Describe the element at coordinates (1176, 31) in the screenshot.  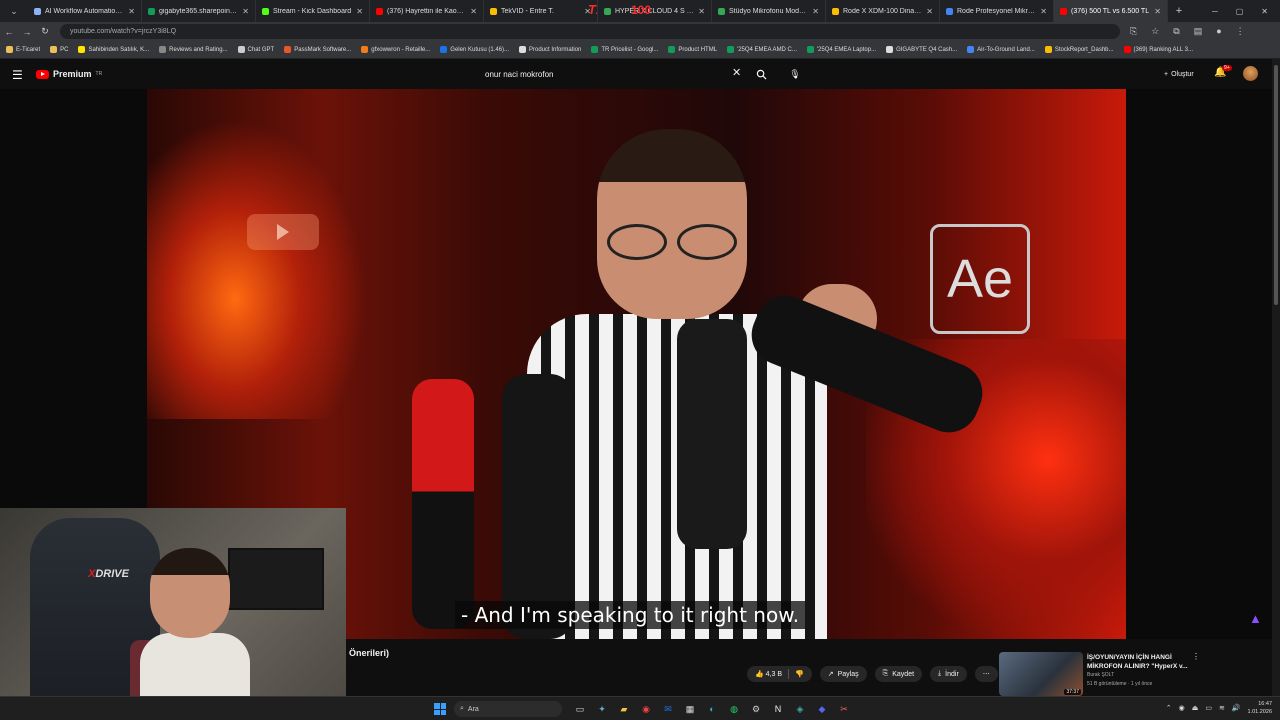
I see `extensions-icon: ⧉` at that location.